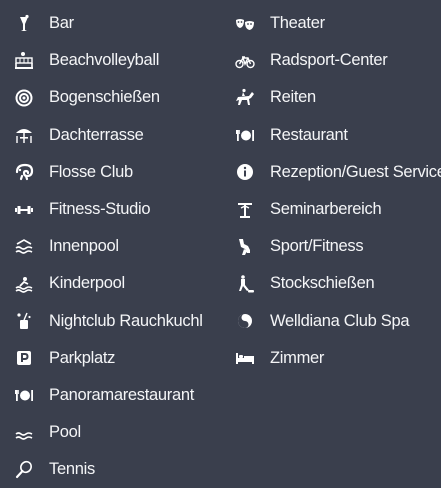 Image resolution: width=441 pixels, height=488 pixels. I want to click on facility-label: Radsport-Center, so click(329, 60).